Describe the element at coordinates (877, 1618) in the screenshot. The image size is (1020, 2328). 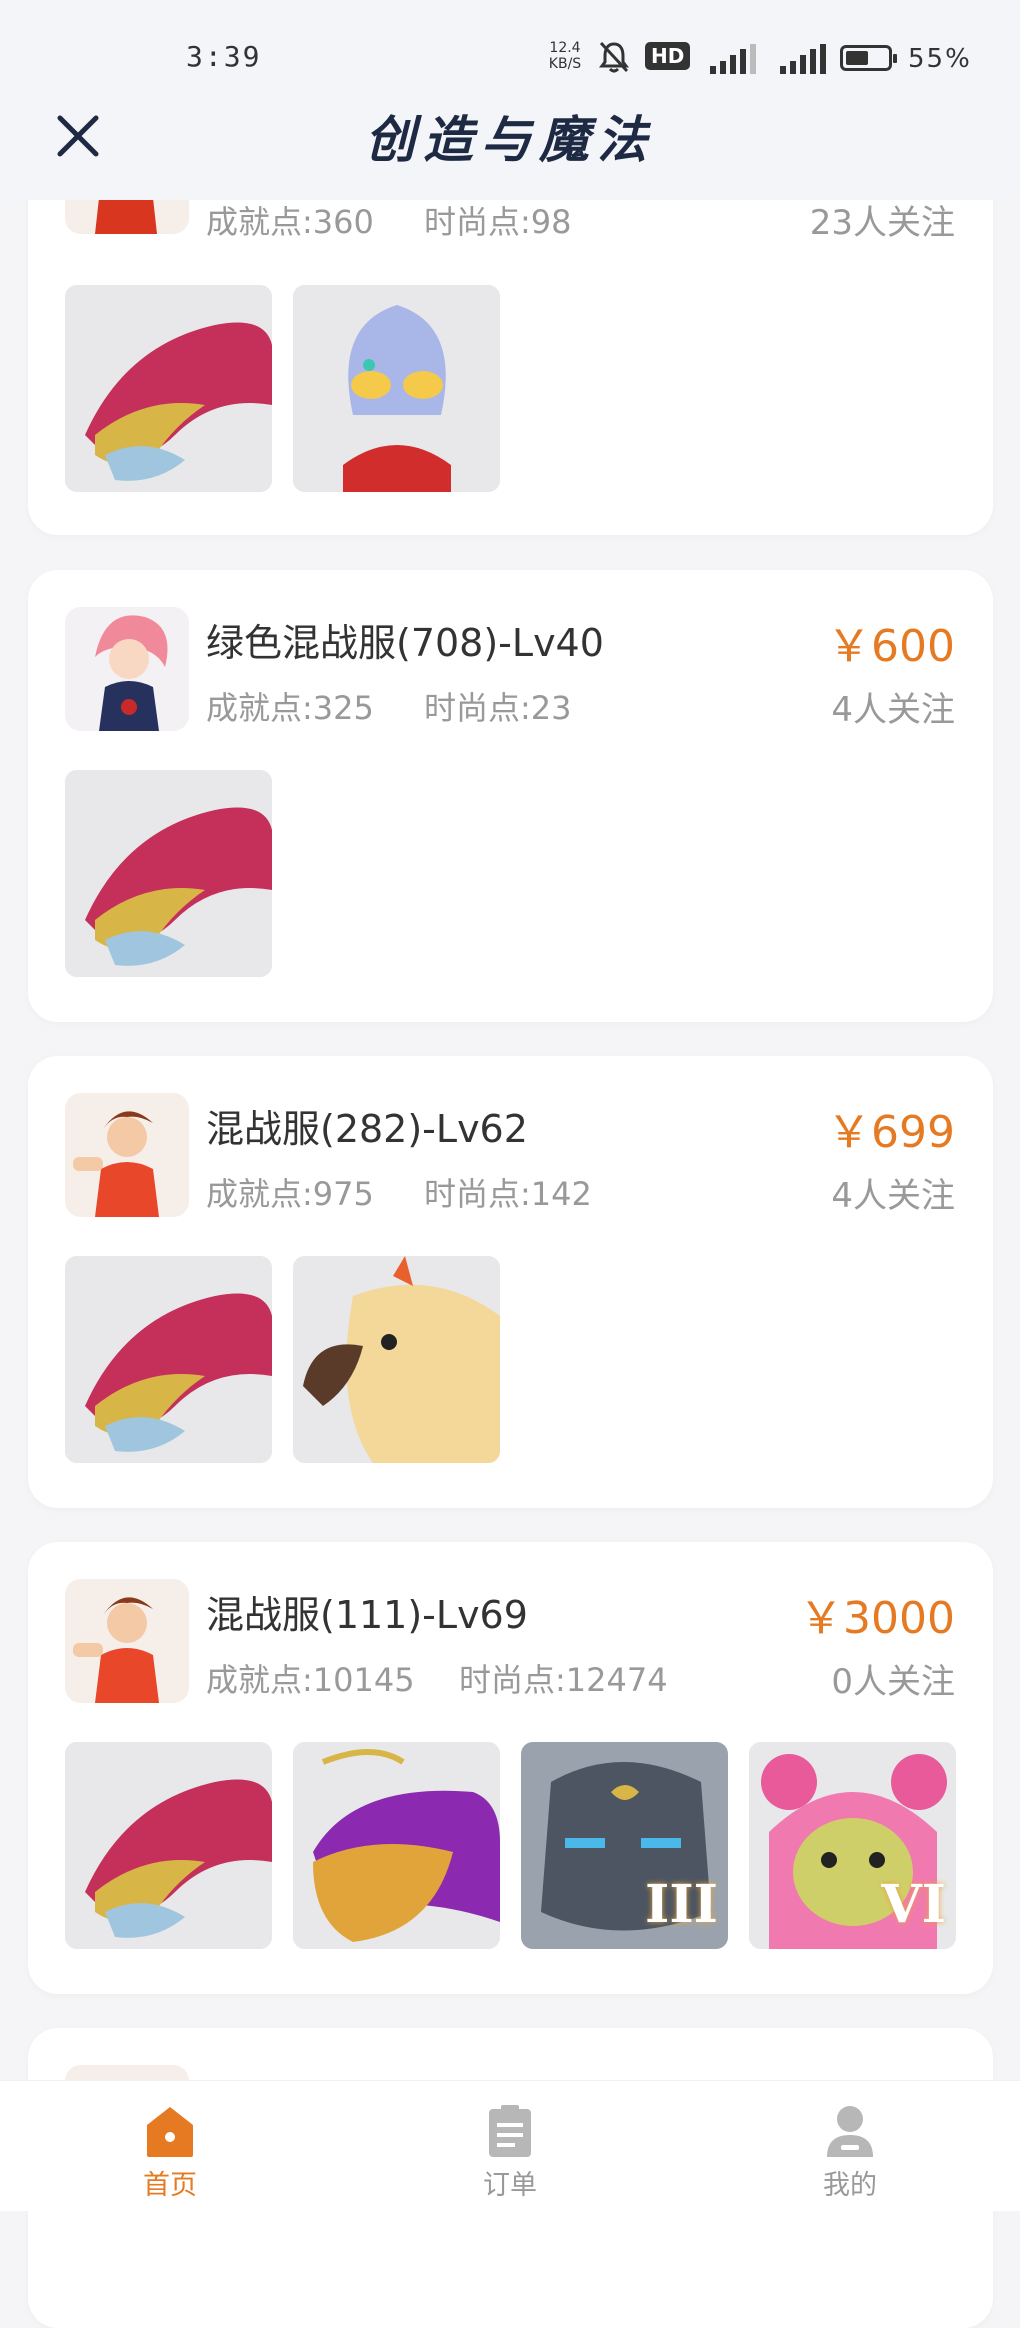
I see `listing-price: ￥3000` at that location.